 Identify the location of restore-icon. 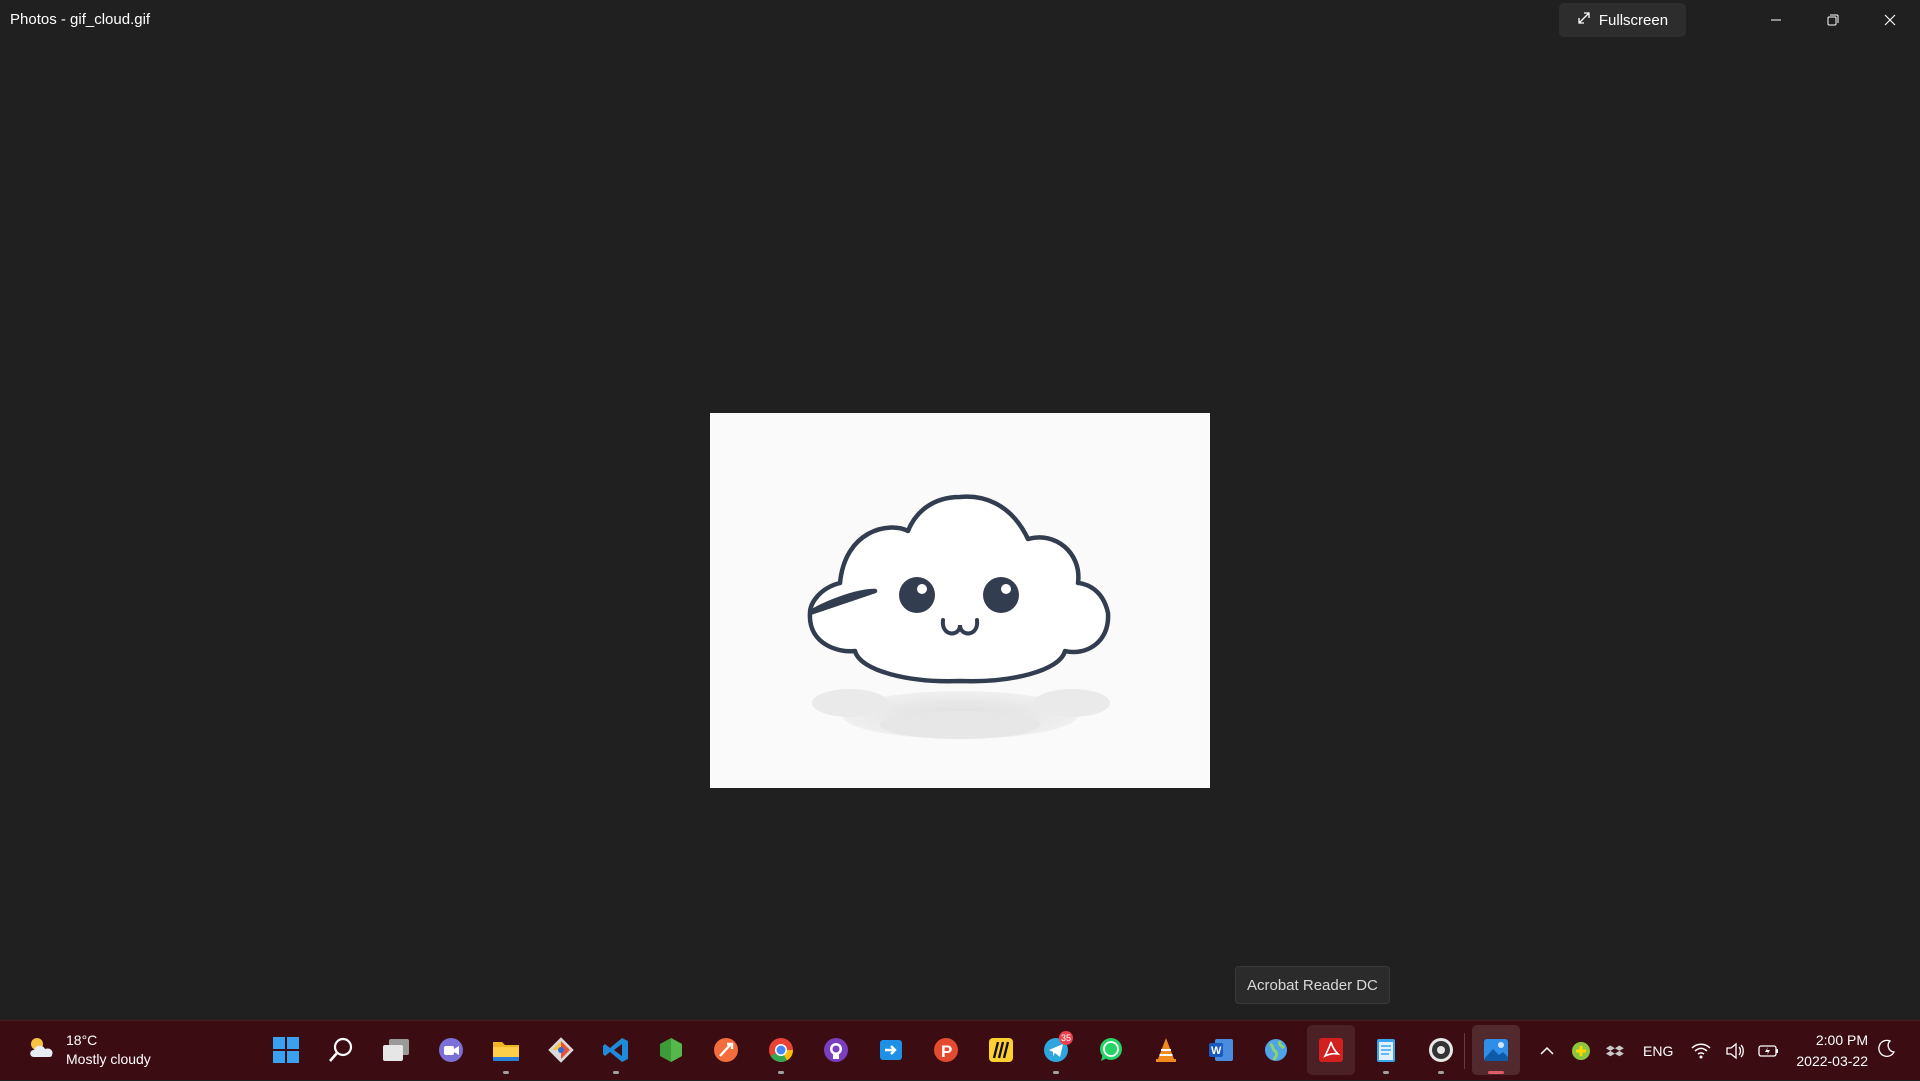
(1833, 20).